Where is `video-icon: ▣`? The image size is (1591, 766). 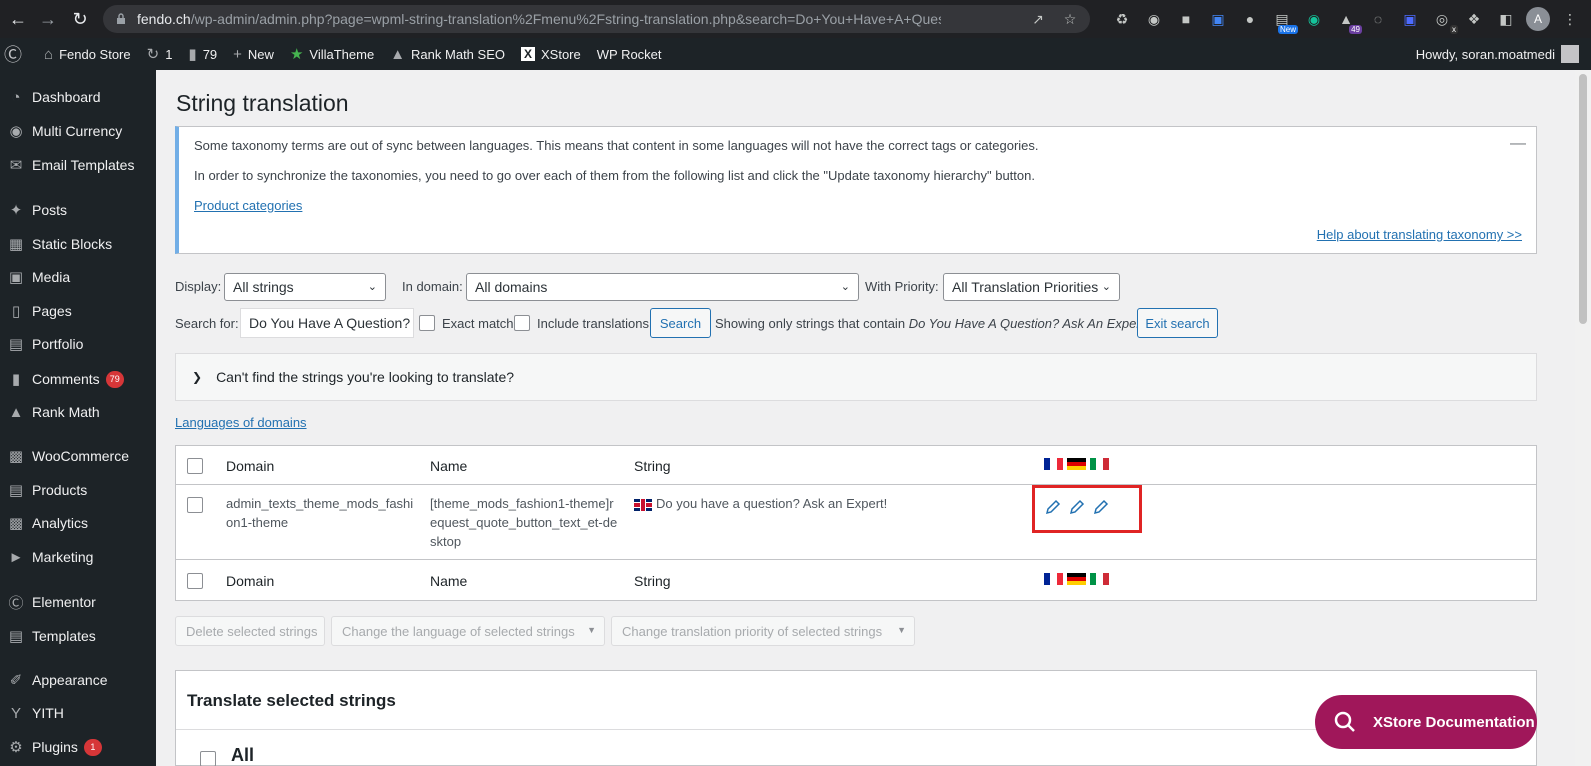
video-icon: ▣ is located at coordinates (1410, 19).